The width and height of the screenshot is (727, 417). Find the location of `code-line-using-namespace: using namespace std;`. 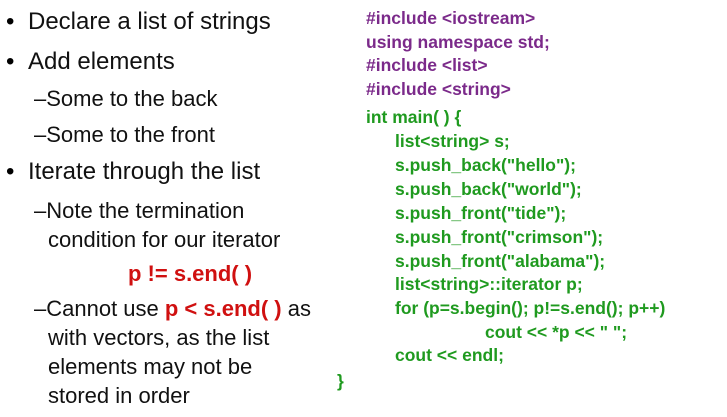

code-line-using-namespace: using namespace std; is located at coordinates (458, 42).